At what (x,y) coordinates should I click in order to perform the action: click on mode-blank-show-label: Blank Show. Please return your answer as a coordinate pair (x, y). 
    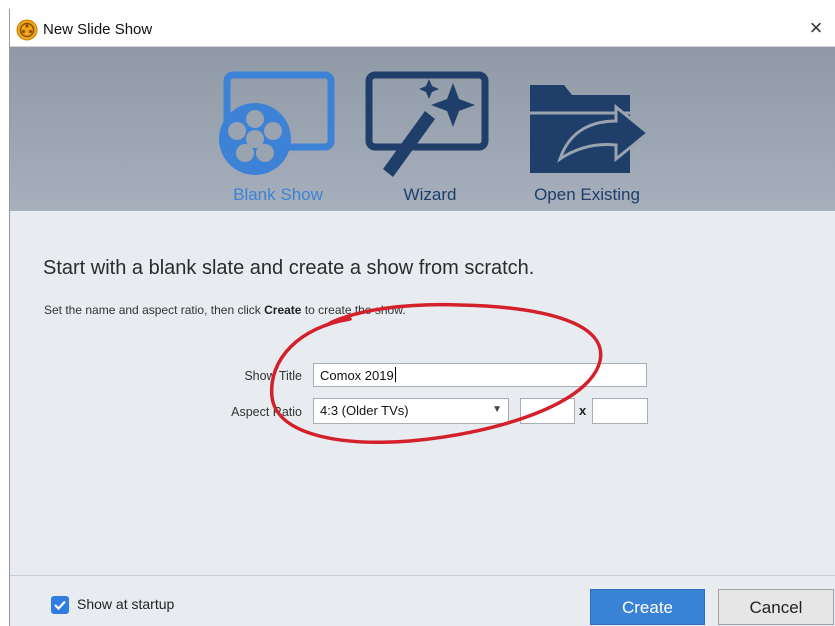
    Looking at the image, I should click on (278, 194).